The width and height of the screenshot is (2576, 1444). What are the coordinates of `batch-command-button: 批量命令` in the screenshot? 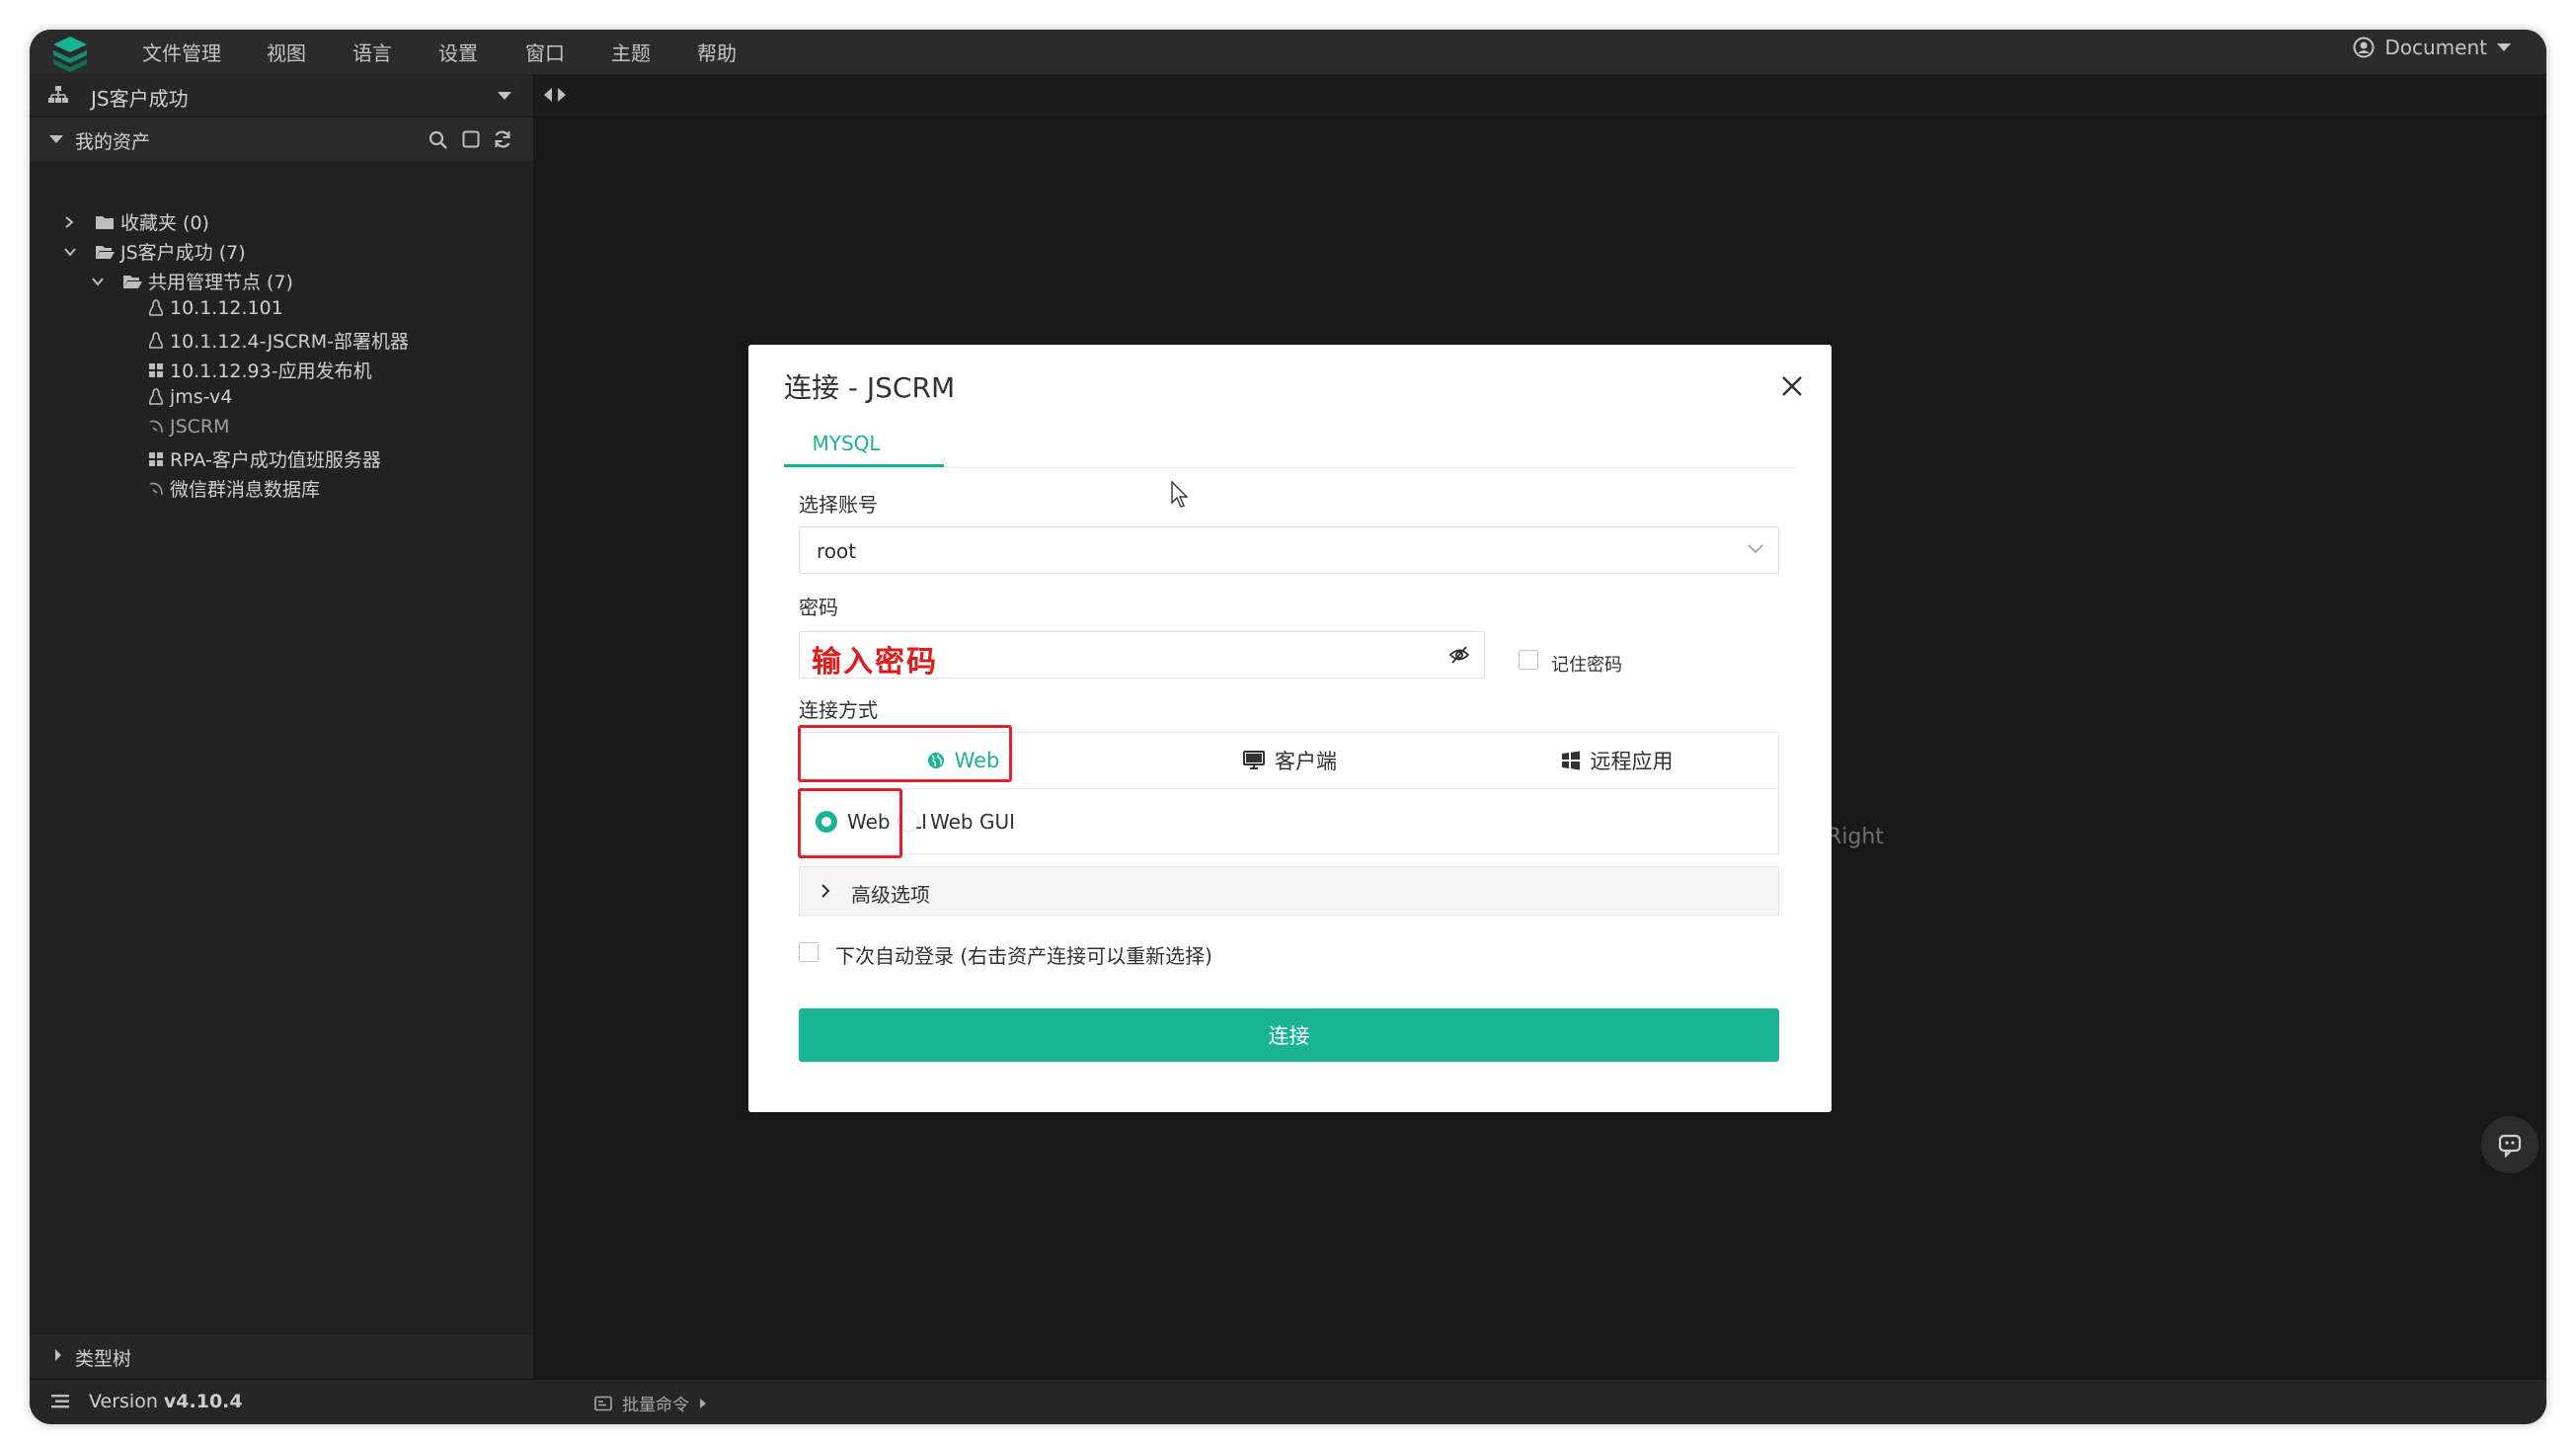 It's located at (650, 1403).